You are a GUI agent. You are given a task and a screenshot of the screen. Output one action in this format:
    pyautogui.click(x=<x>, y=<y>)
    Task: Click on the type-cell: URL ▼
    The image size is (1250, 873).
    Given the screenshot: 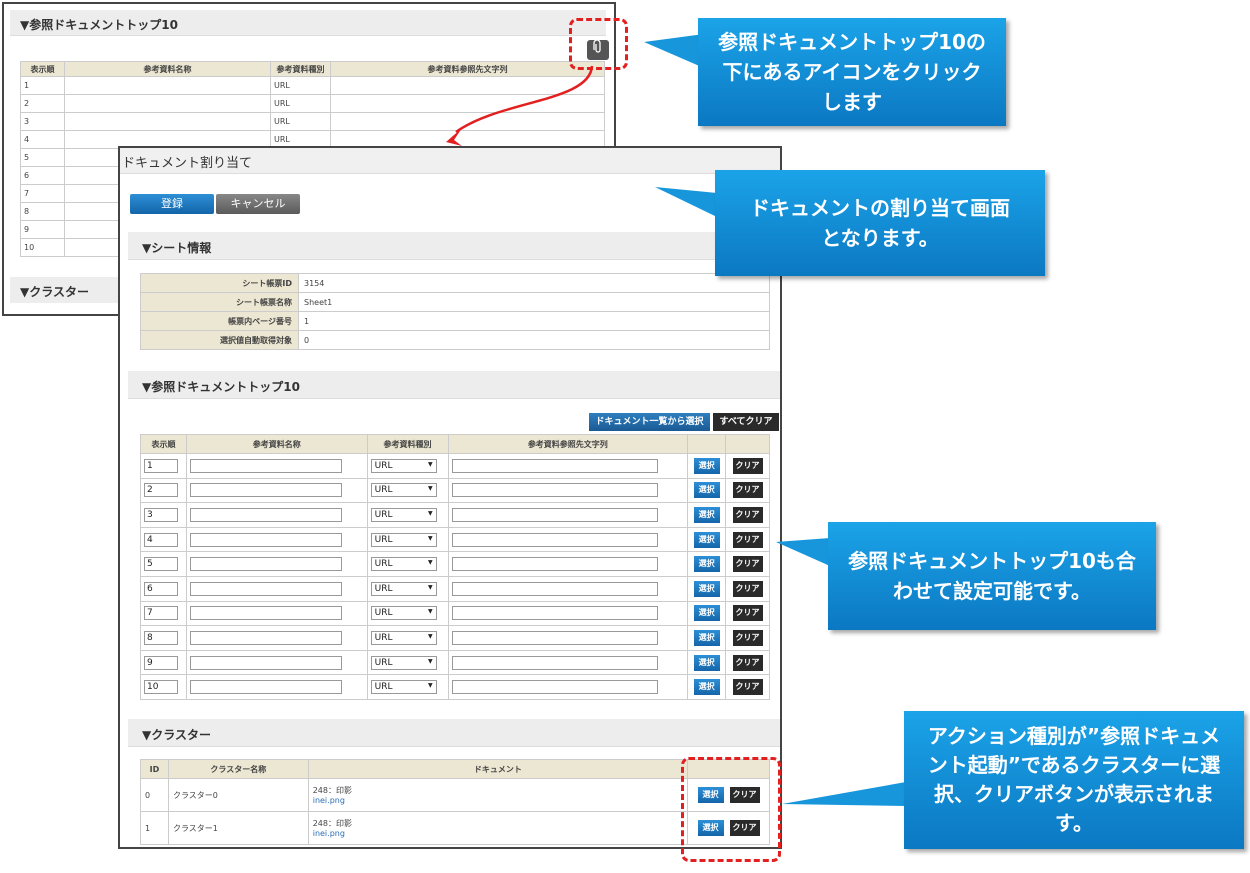 What is the action you would take?
    pyautogui.click(x=407, y=613)
    